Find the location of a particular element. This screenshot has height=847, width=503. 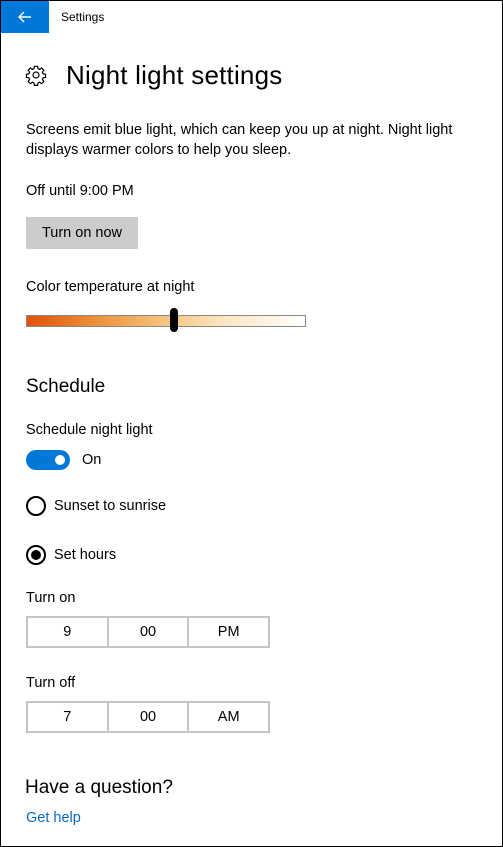

turn-off-period: AM is located at coordinates (228, 717).